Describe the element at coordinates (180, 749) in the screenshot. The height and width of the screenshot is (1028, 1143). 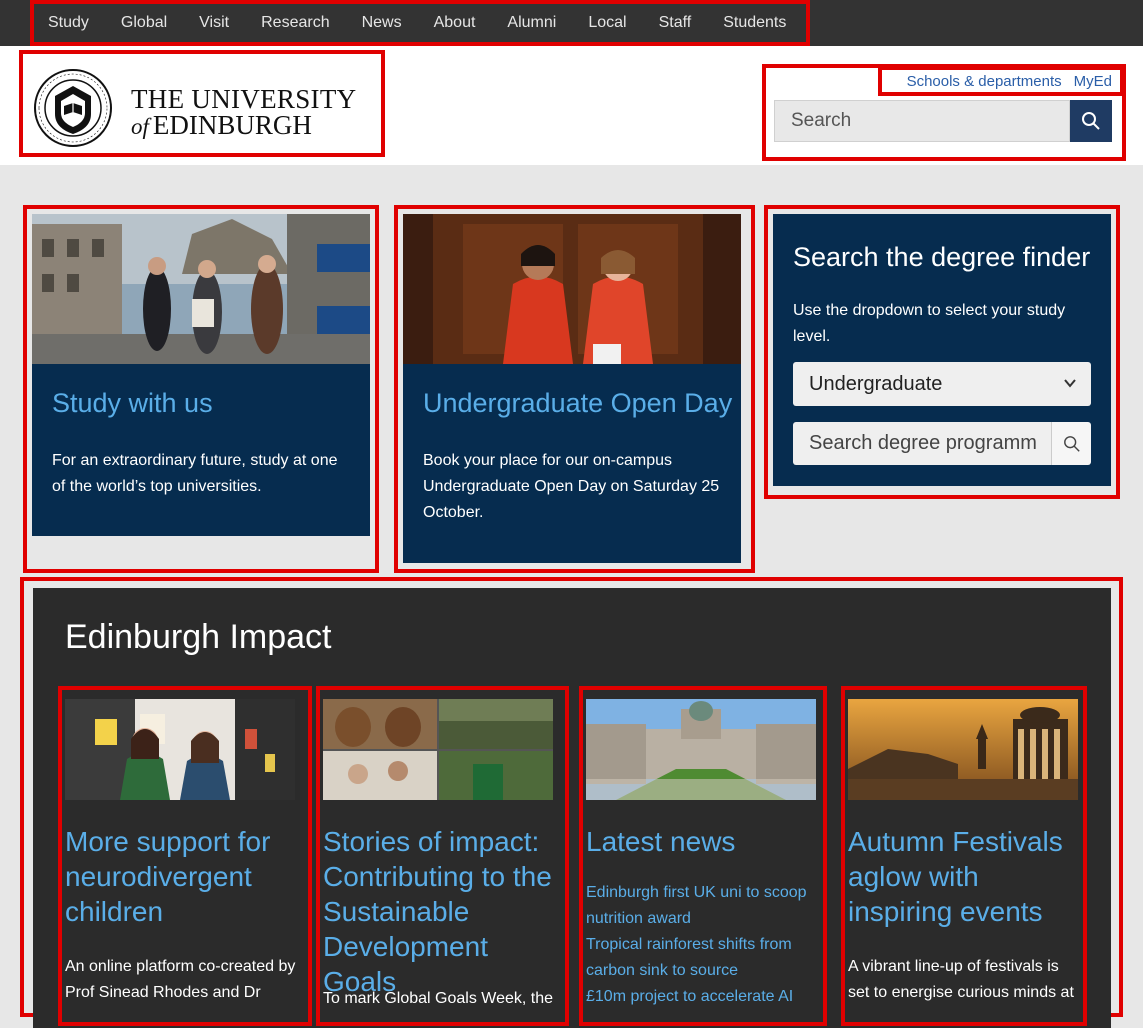
I see `neurodivergent-support-image` at that location.